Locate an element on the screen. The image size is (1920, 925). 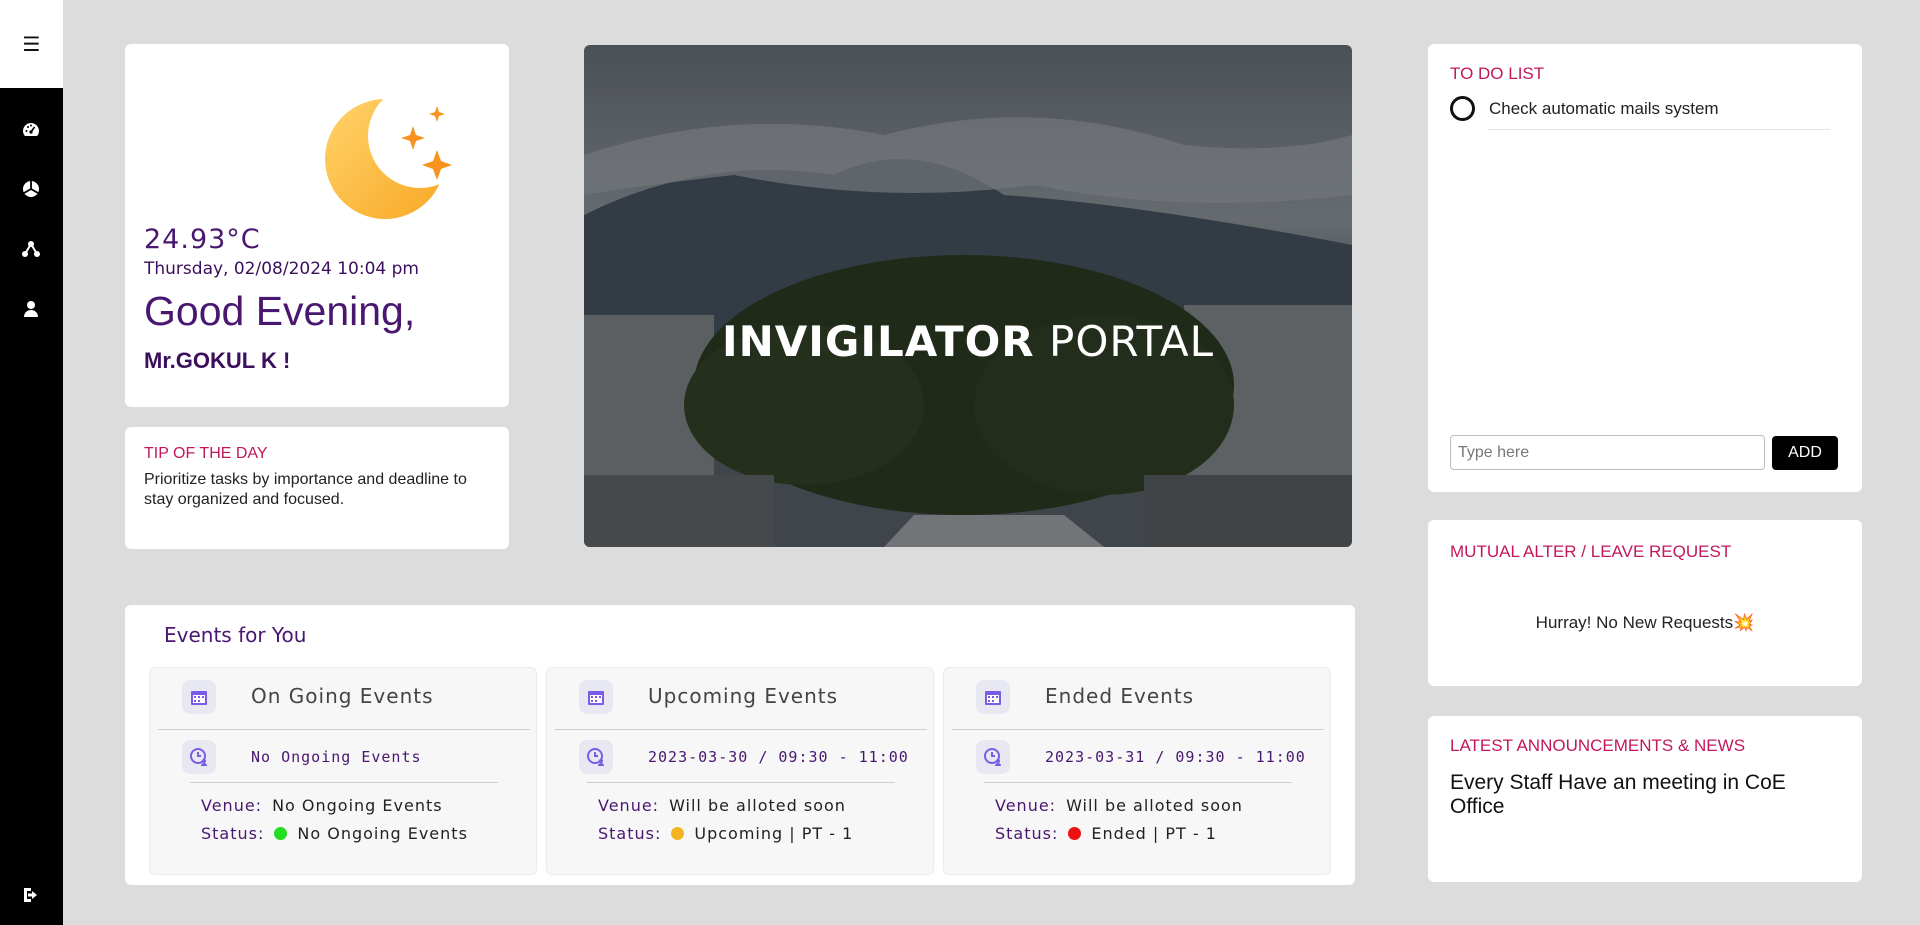
event-datetime: 2023-03-30 / 09:30 - 11:00 is located at coordinates (778, 757).